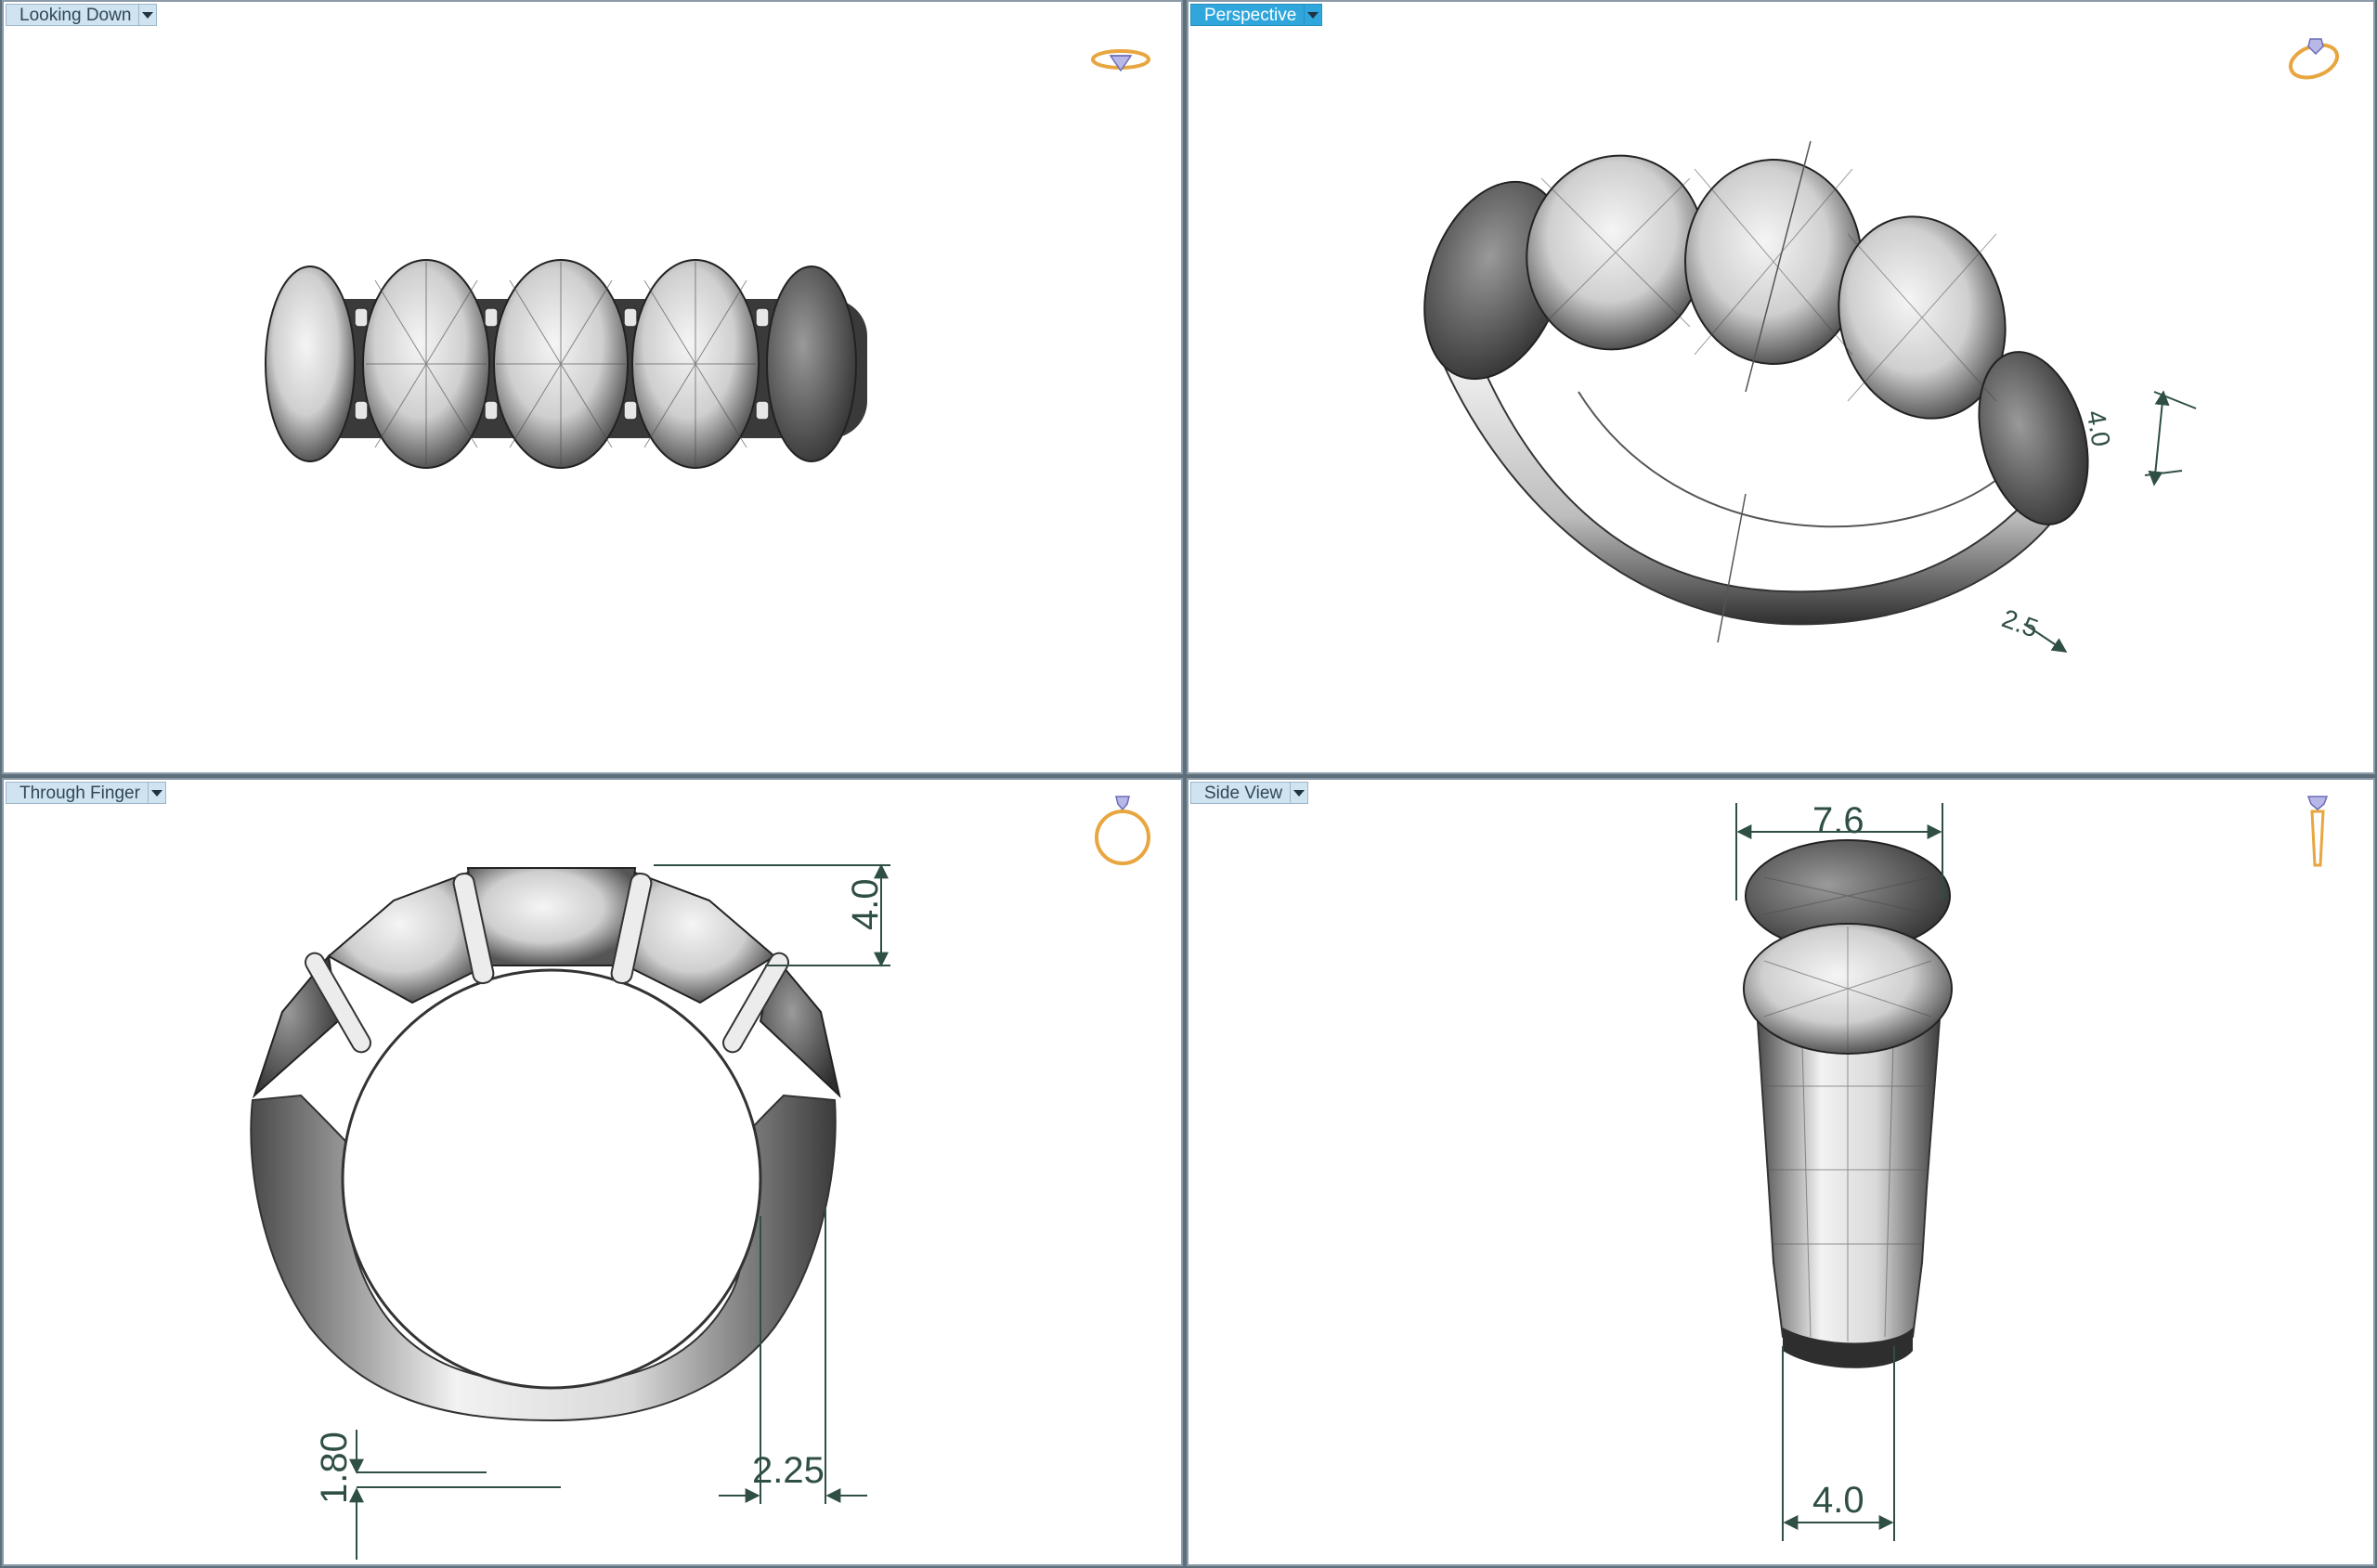 The image size is (2377, 1568). What do you see at coordinates (1241, 793) in the screenshot?
I see `viewport-label: Side View` at bounding box center [1241, 793].